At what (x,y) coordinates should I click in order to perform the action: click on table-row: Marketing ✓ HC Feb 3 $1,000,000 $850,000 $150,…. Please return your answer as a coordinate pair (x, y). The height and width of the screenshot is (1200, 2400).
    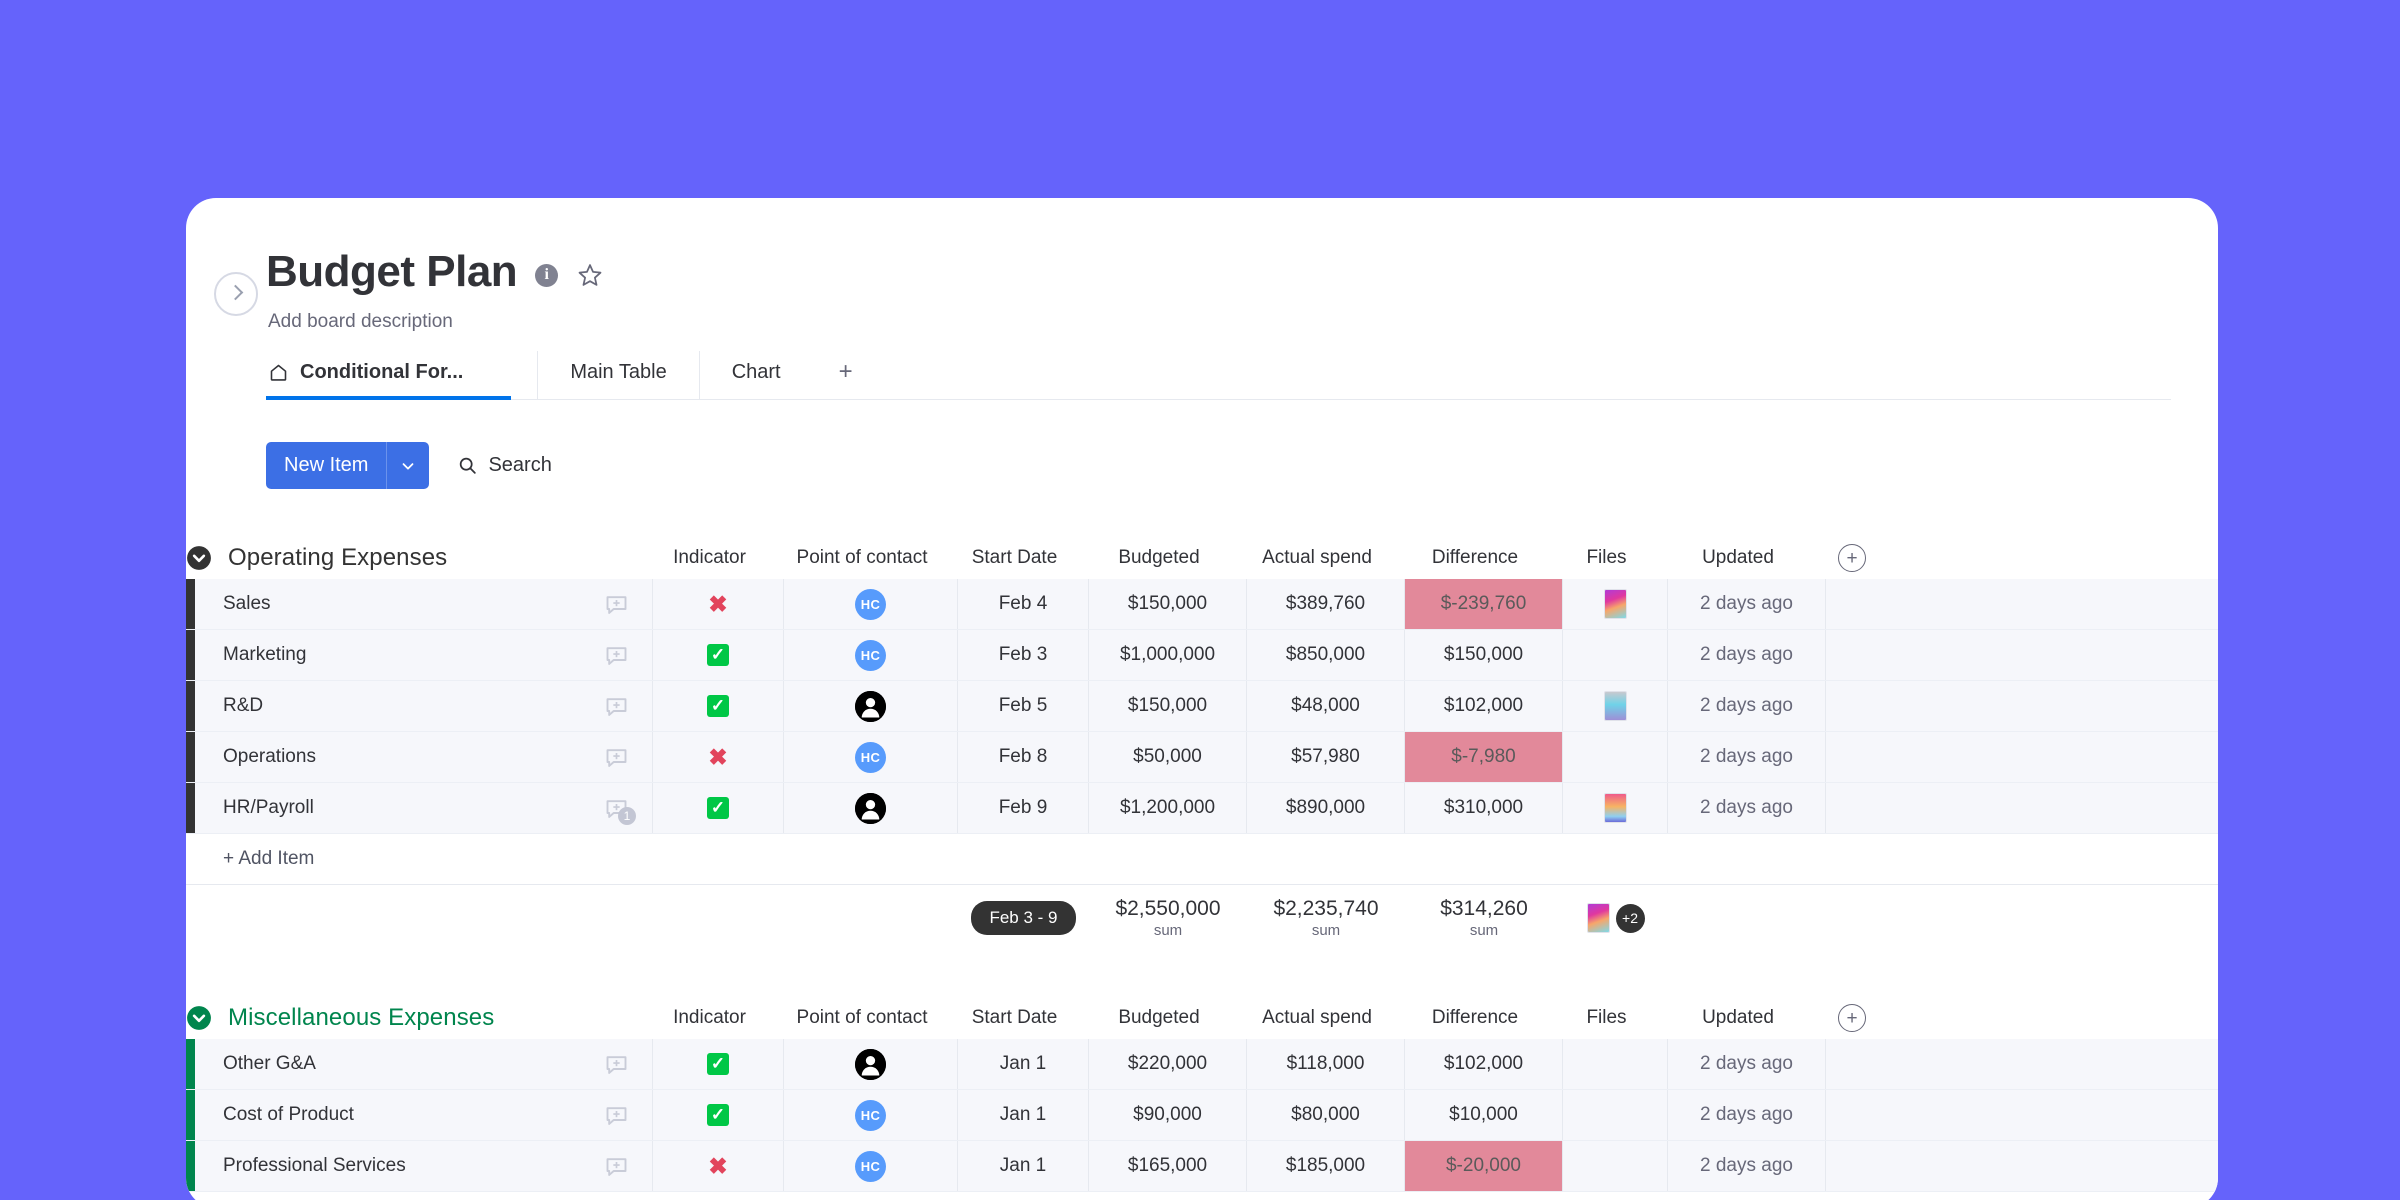
    Looking at the image, I should click on (1202, 655).